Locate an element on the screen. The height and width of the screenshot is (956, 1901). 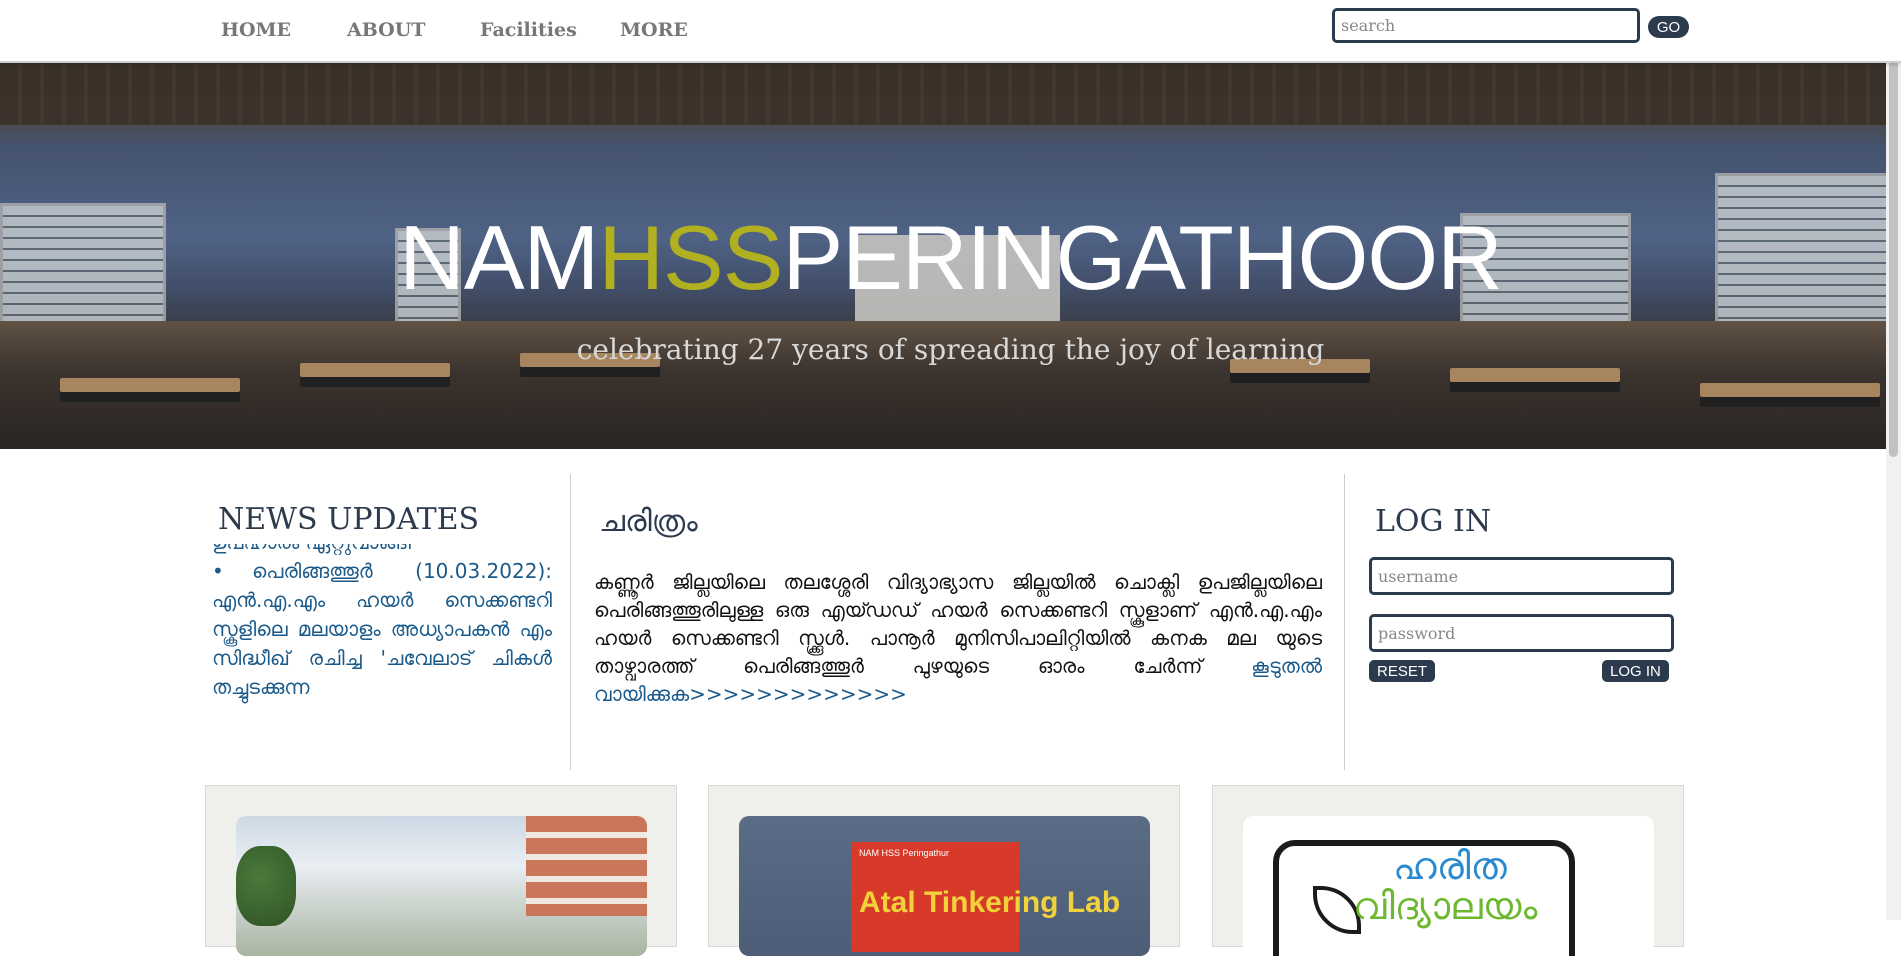
tree-graphic is located at coordinates (266, 886).